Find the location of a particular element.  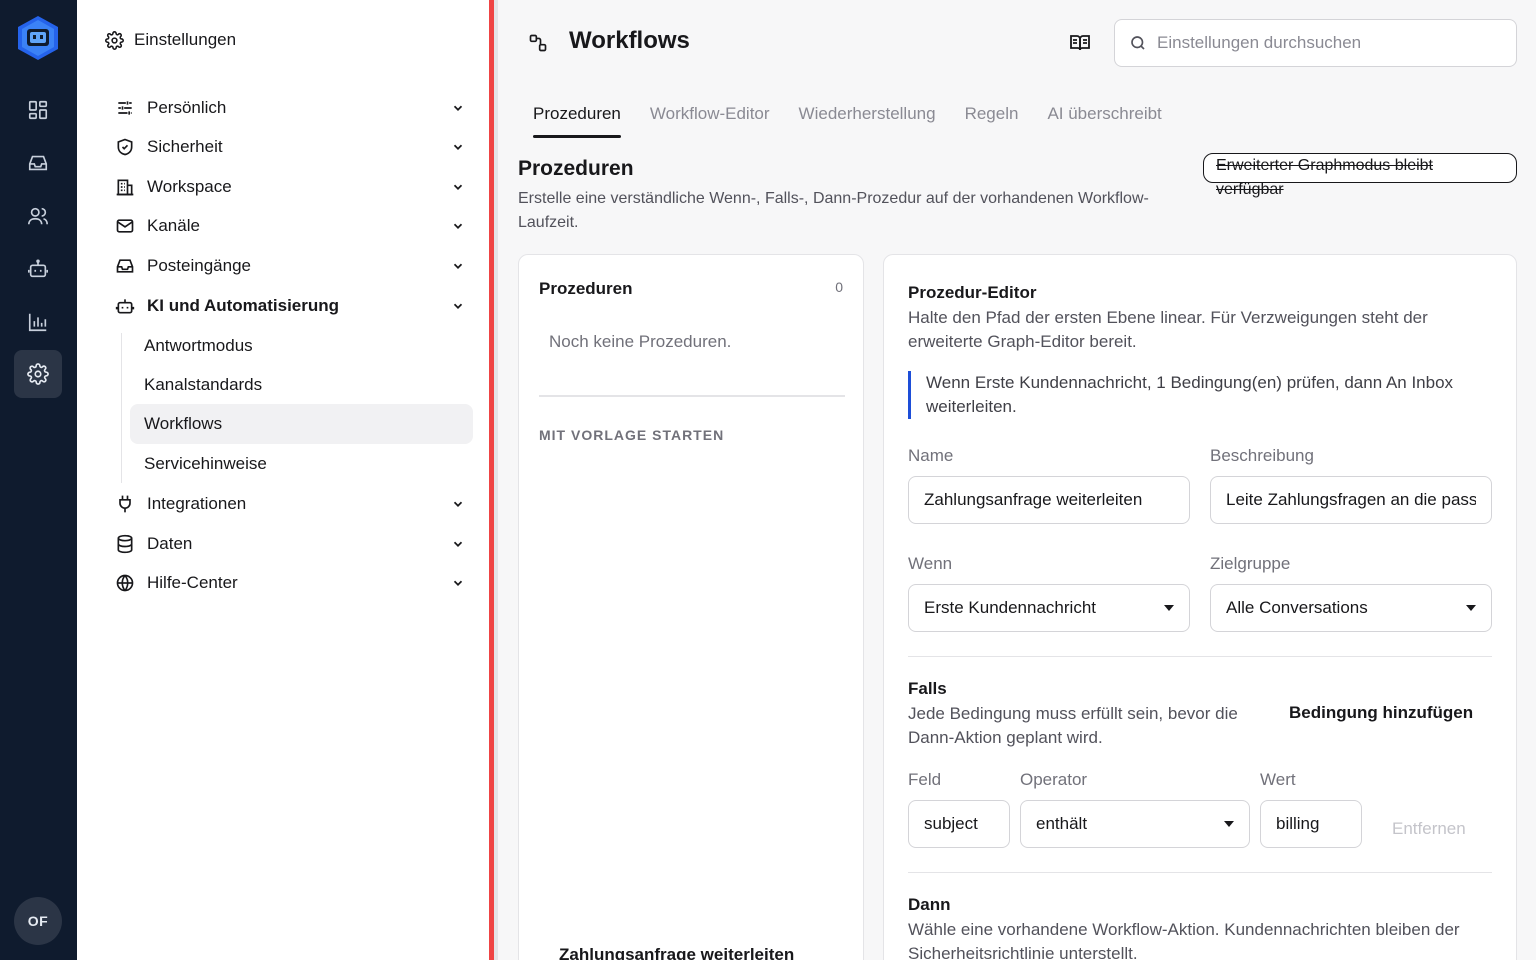

sidebar-item-daten: Daten is located at coordinates (290, 544).